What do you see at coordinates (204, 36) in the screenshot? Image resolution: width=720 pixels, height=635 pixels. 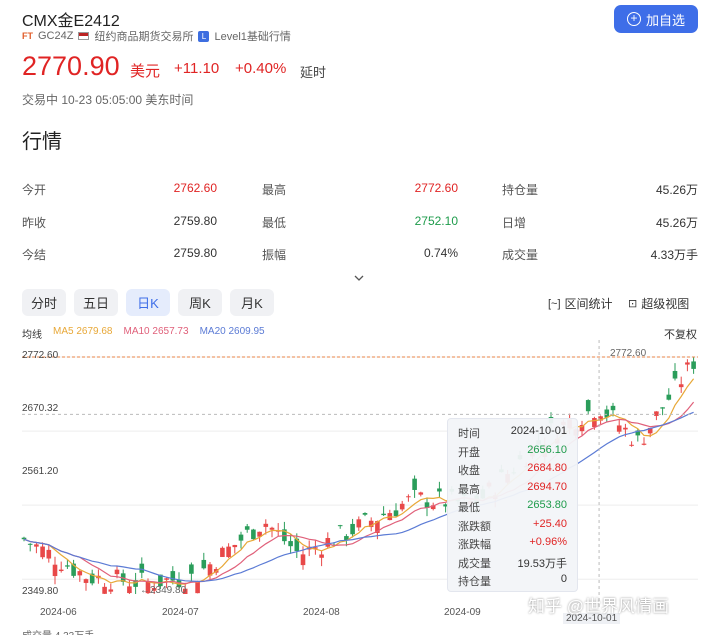 I see `level1-icon: L` at bounding box center [204, 36].